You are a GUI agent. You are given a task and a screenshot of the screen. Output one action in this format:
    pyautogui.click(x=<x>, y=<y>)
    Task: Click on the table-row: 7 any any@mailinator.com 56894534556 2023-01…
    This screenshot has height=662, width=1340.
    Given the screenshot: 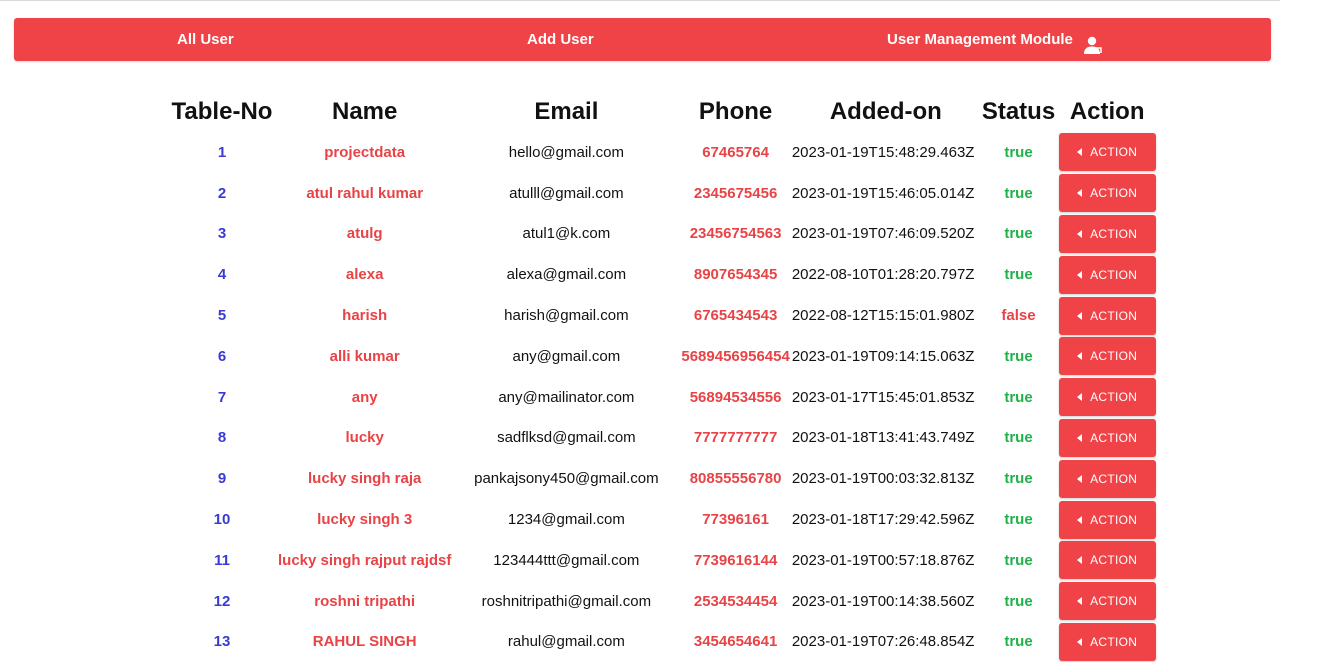 What is the action you would take?
    pyautogui.click(x=662, y=397)
    